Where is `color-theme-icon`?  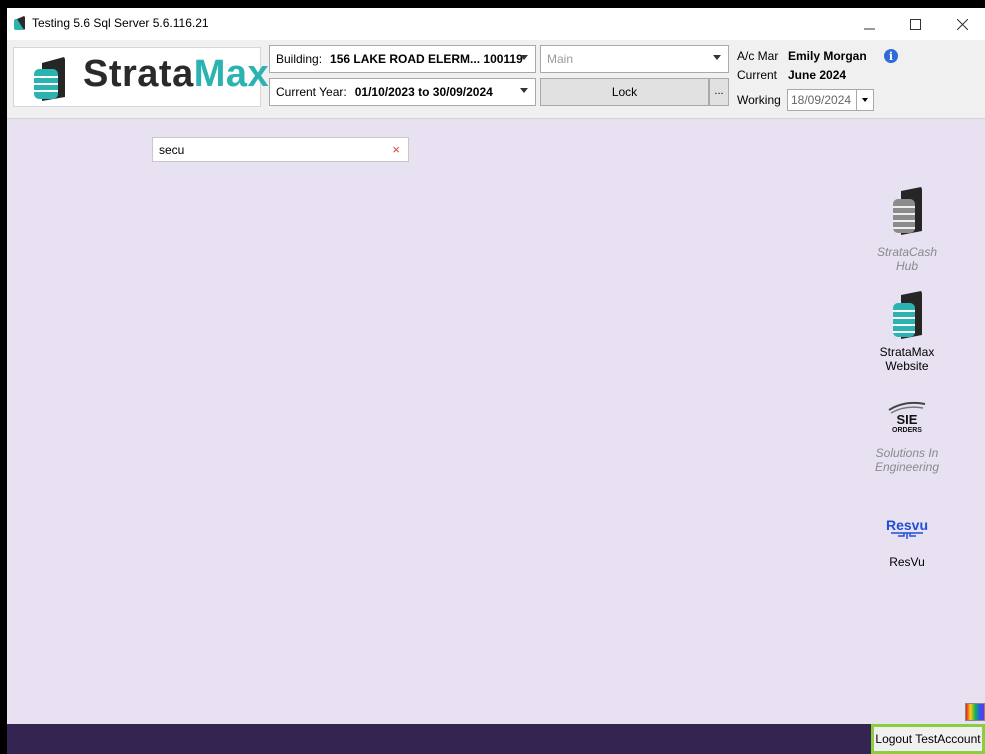
color-theme-icon is located at coordinates (975, 712).